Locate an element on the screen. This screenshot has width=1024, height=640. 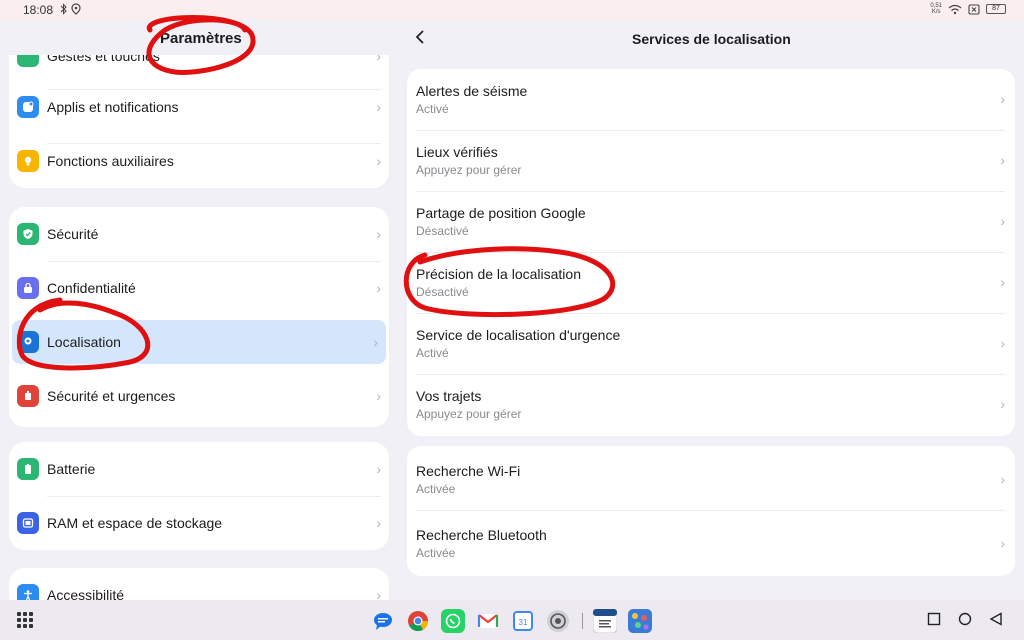
settings-card-4: Accessibilité › is located at coordinates (199, 584).